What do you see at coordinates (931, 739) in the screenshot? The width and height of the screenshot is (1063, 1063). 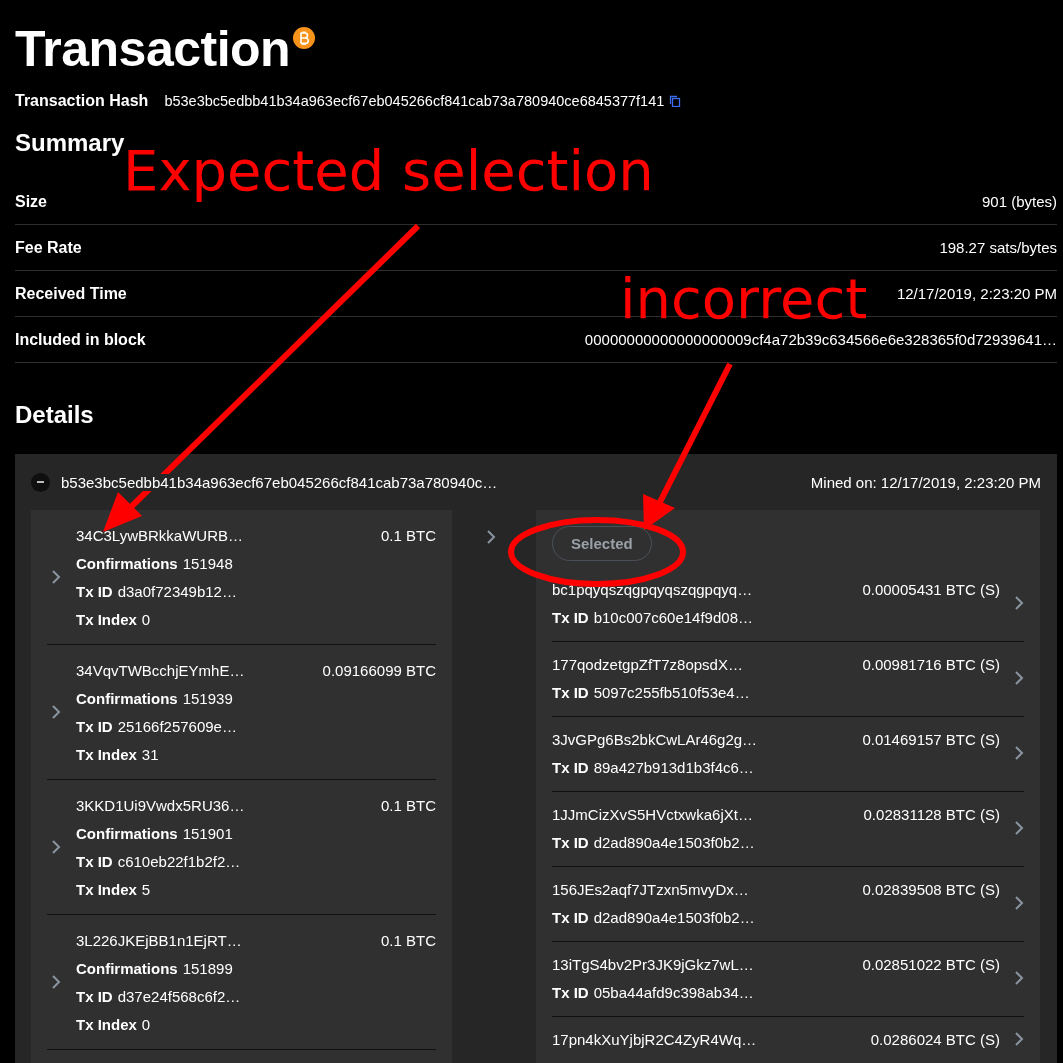 I see `amount: 0.01469157 BTC (S)` at bounding box center [931, 739].